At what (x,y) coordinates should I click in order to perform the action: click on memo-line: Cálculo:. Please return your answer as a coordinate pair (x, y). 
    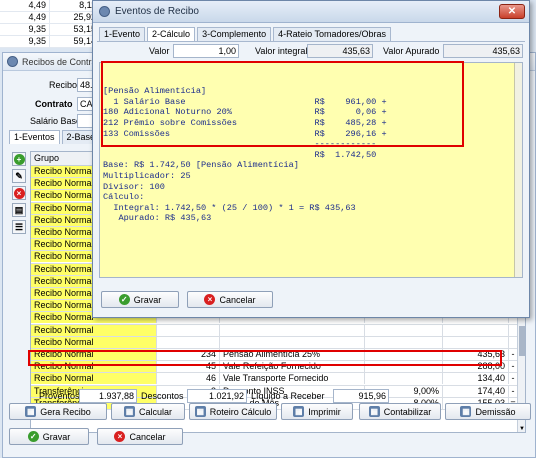
    Looking at the image, I should click on (124, 197).